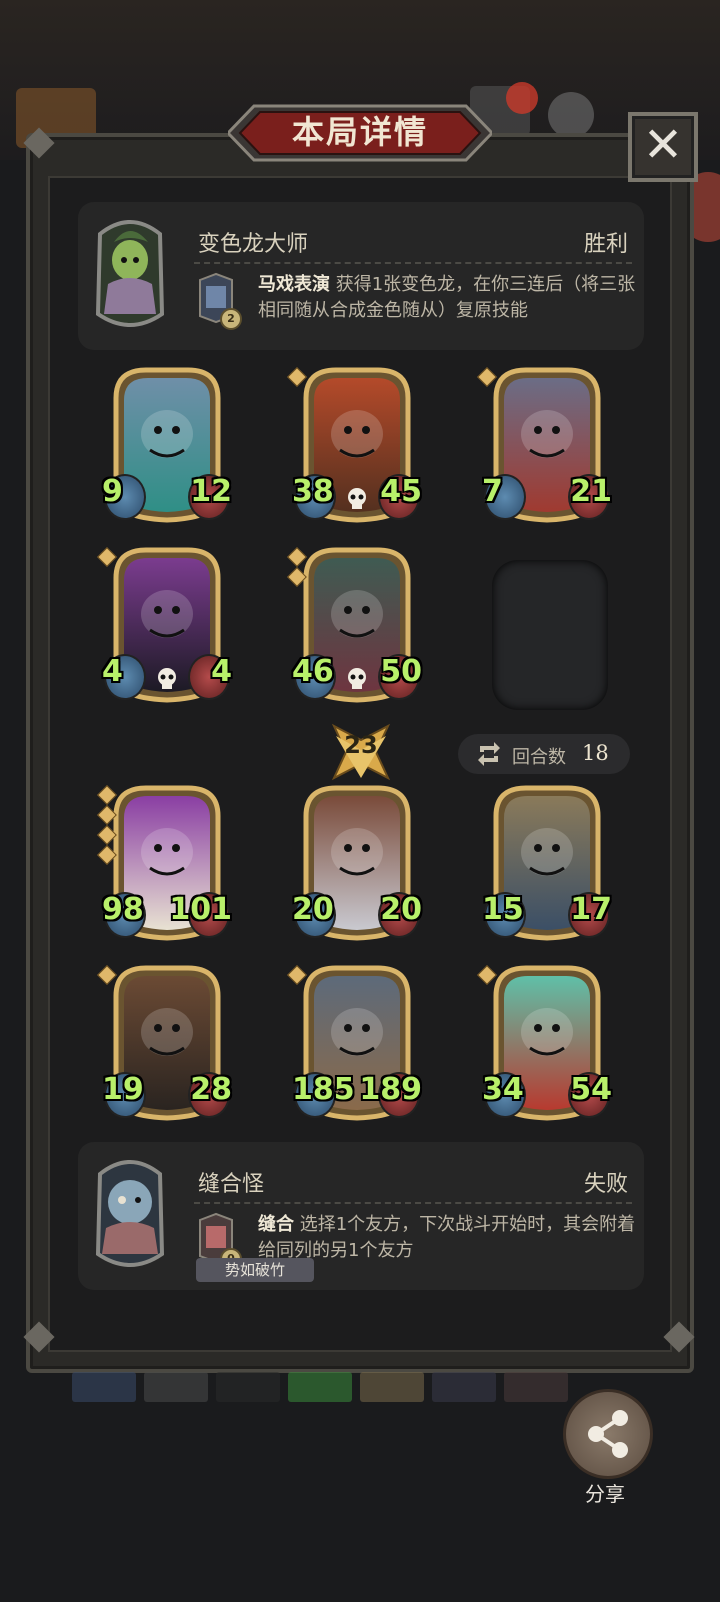 The image size is (720, 1602). What do you see at coordinates (313, 491) in the screenshot?
I see `minion-attack: 38` at bounding box center [313, 491].